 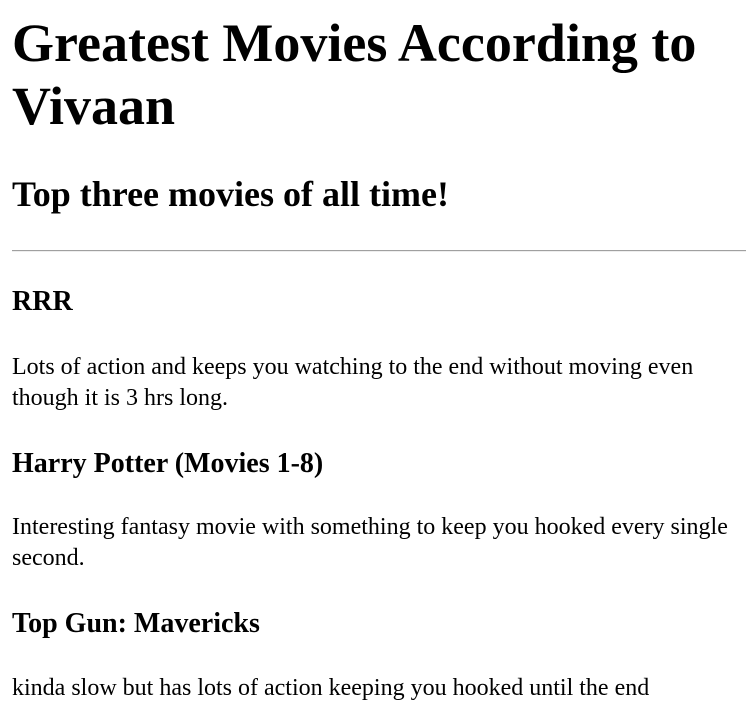 What do you see at coordinates (42, 301) in the screenshot?
I see `movie-title-rrr: RRR` at bounding box center [42, 301].